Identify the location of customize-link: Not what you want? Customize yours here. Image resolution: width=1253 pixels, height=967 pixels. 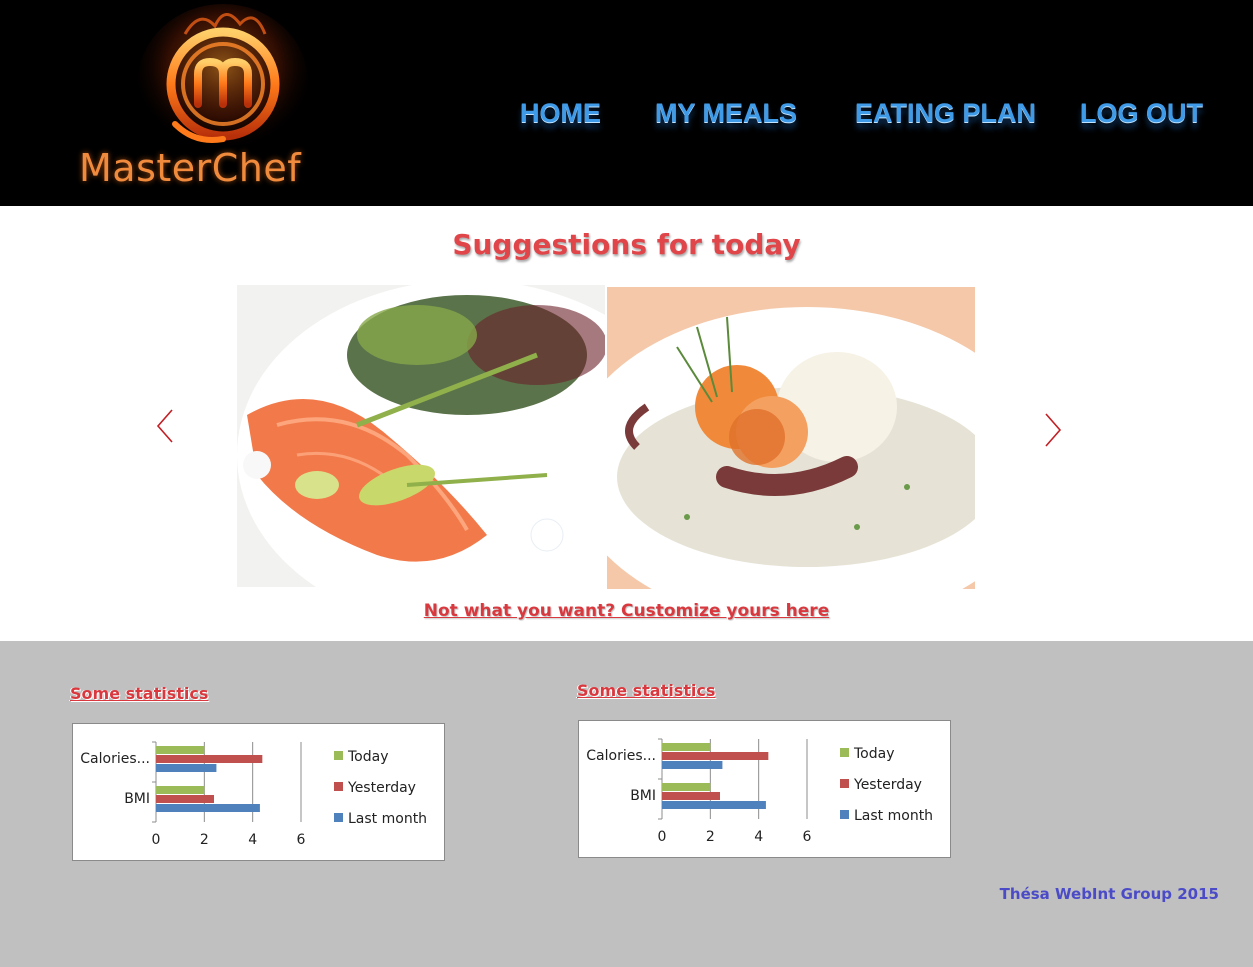
(626, 611).